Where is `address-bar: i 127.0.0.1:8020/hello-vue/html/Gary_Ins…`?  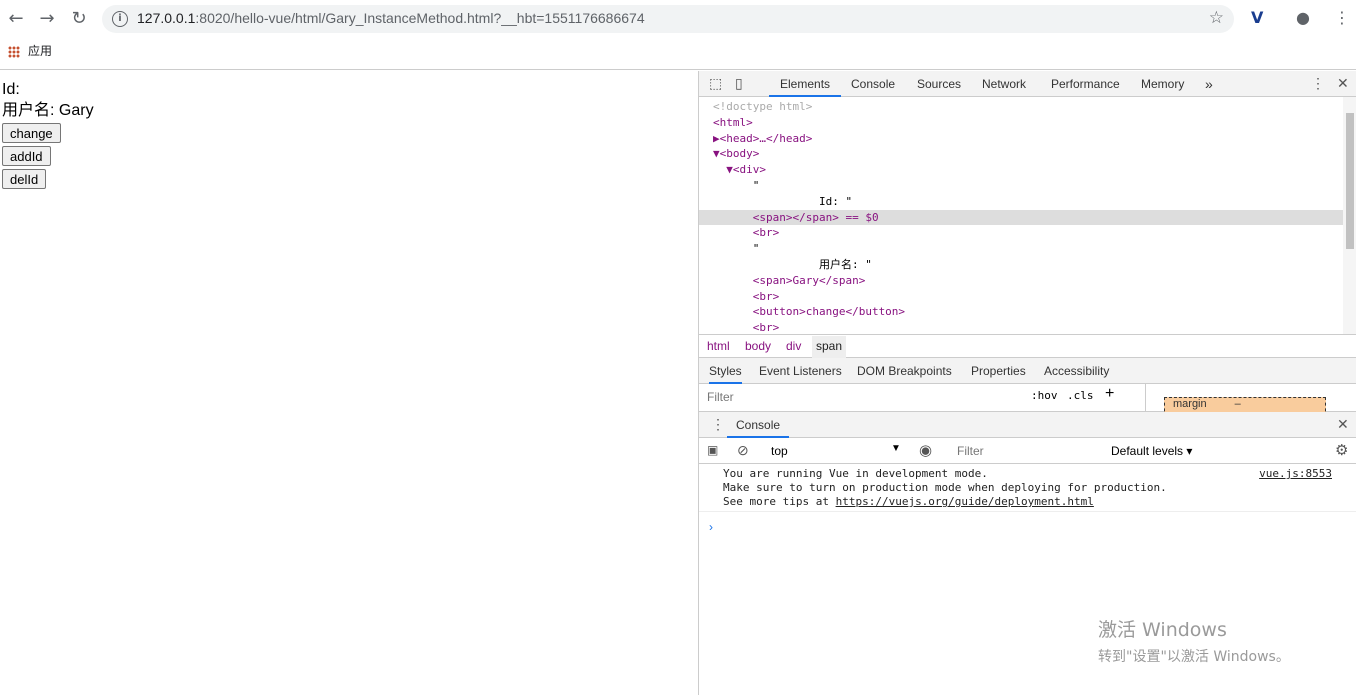 address-bar: i 127.0.0.1:8020/hello-vue/html/Gary_Ins… is located at coordinates (668, 19).